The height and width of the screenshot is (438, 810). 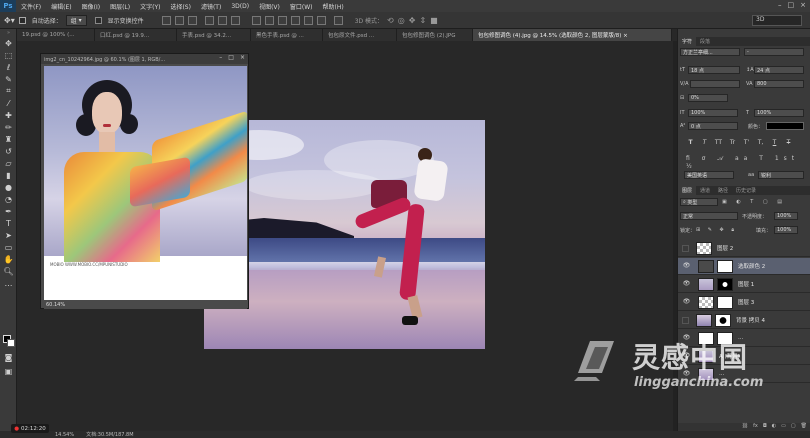 I want to click on new-group-icon: ▭, so click(x=783, y=427).